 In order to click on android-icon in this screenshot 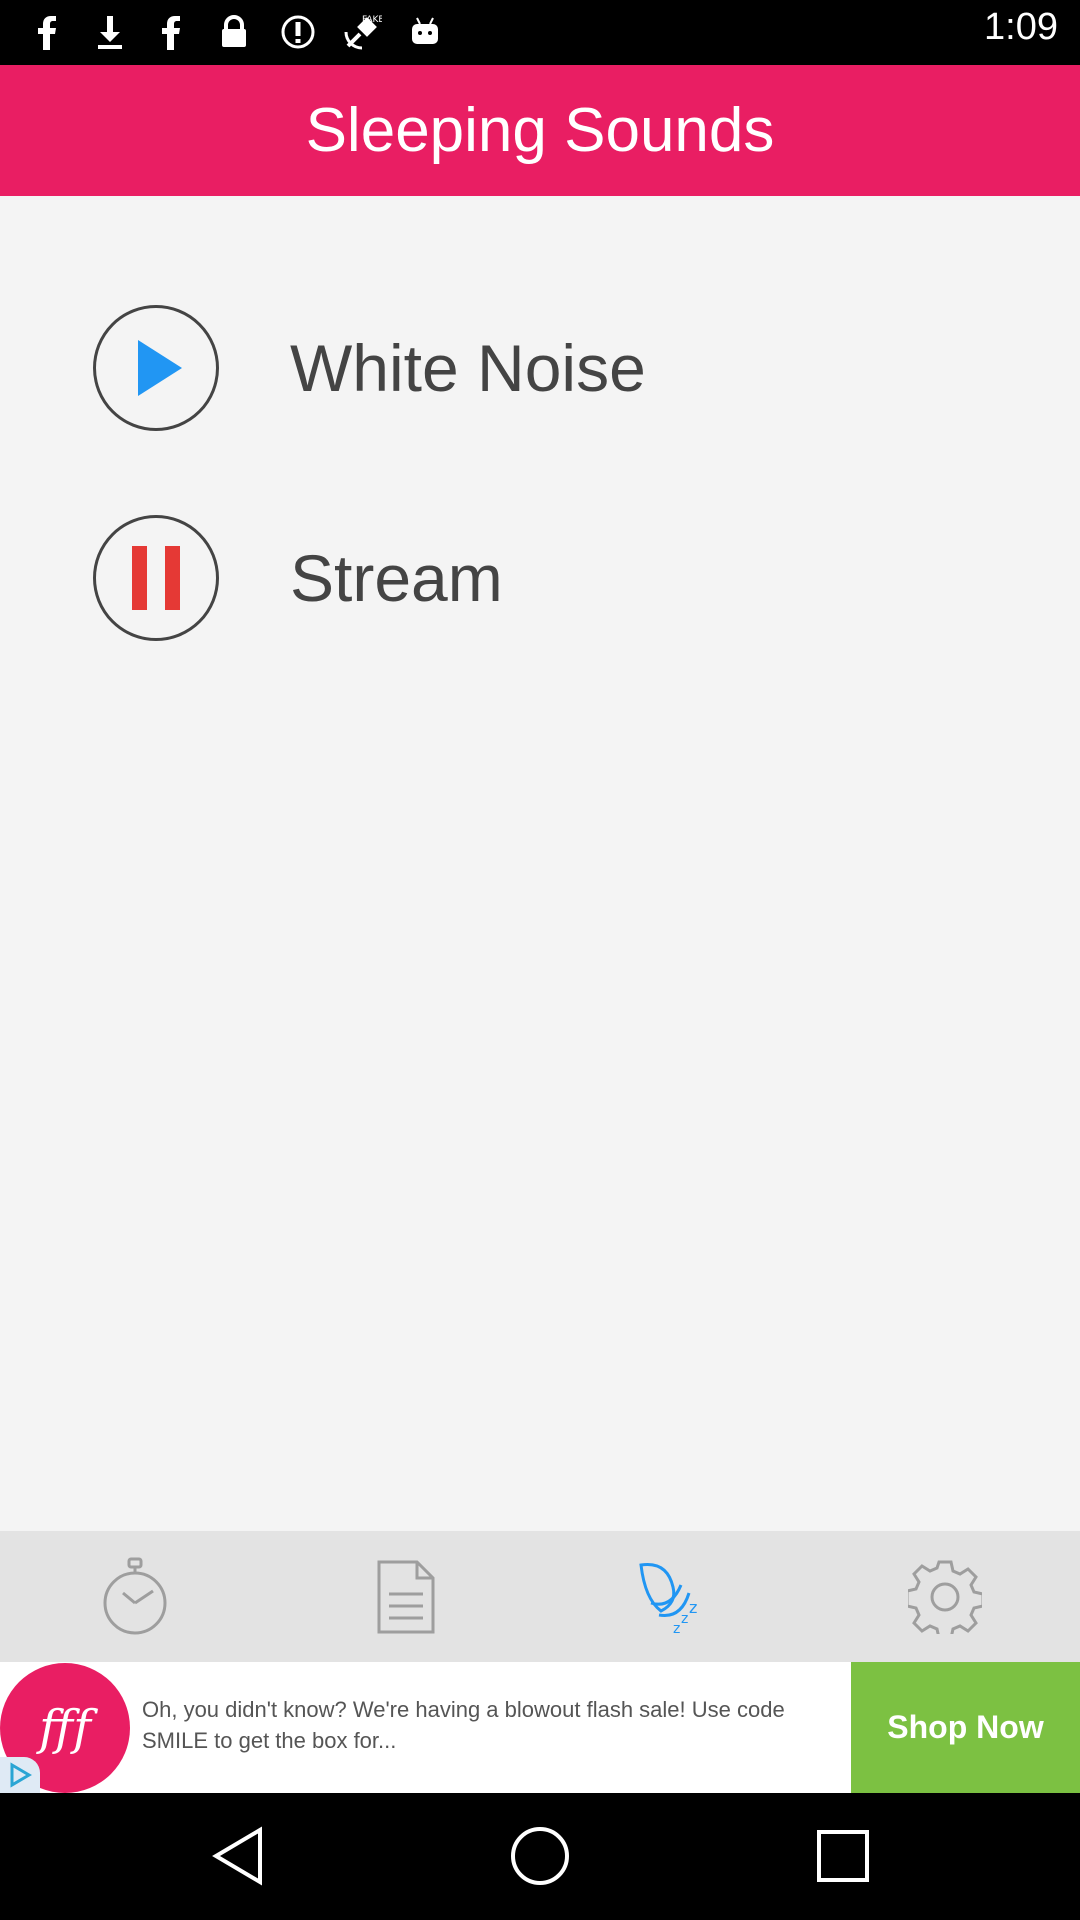, I will do `click(425, 32)`.